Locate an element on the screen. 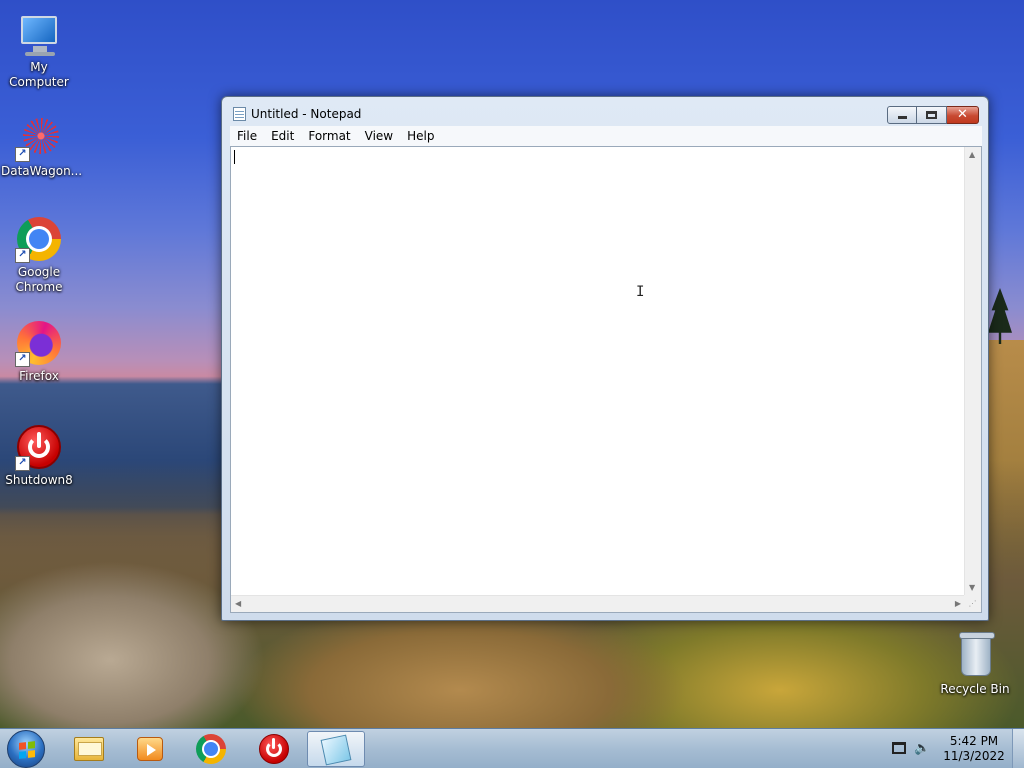 The image size is (1024, 768). taskbar-notepad is located at coordinates (336, 749).